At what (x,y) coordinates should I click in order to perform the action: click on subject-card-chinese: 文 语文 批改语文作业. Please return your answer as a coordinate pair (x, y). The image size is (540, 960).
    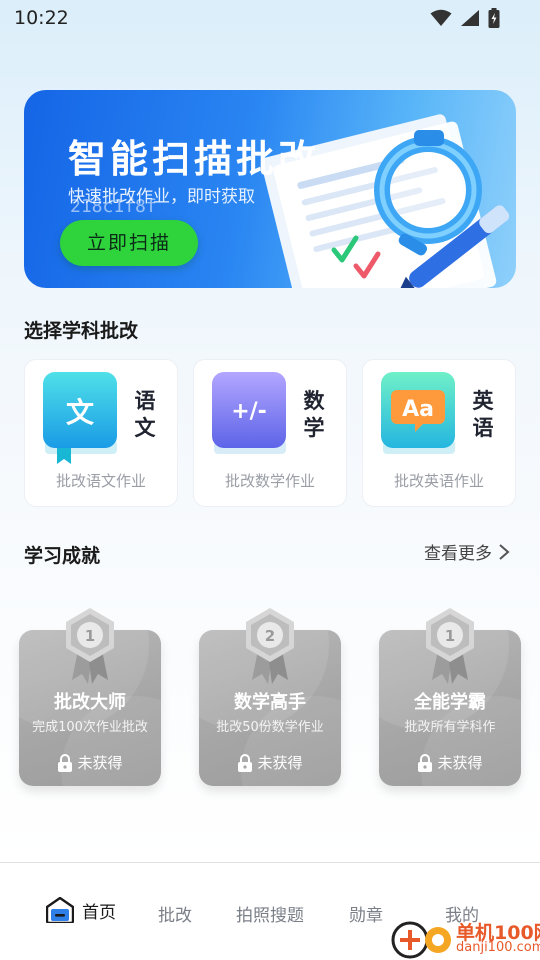
    Looking at the image, I should click on (101, 433).